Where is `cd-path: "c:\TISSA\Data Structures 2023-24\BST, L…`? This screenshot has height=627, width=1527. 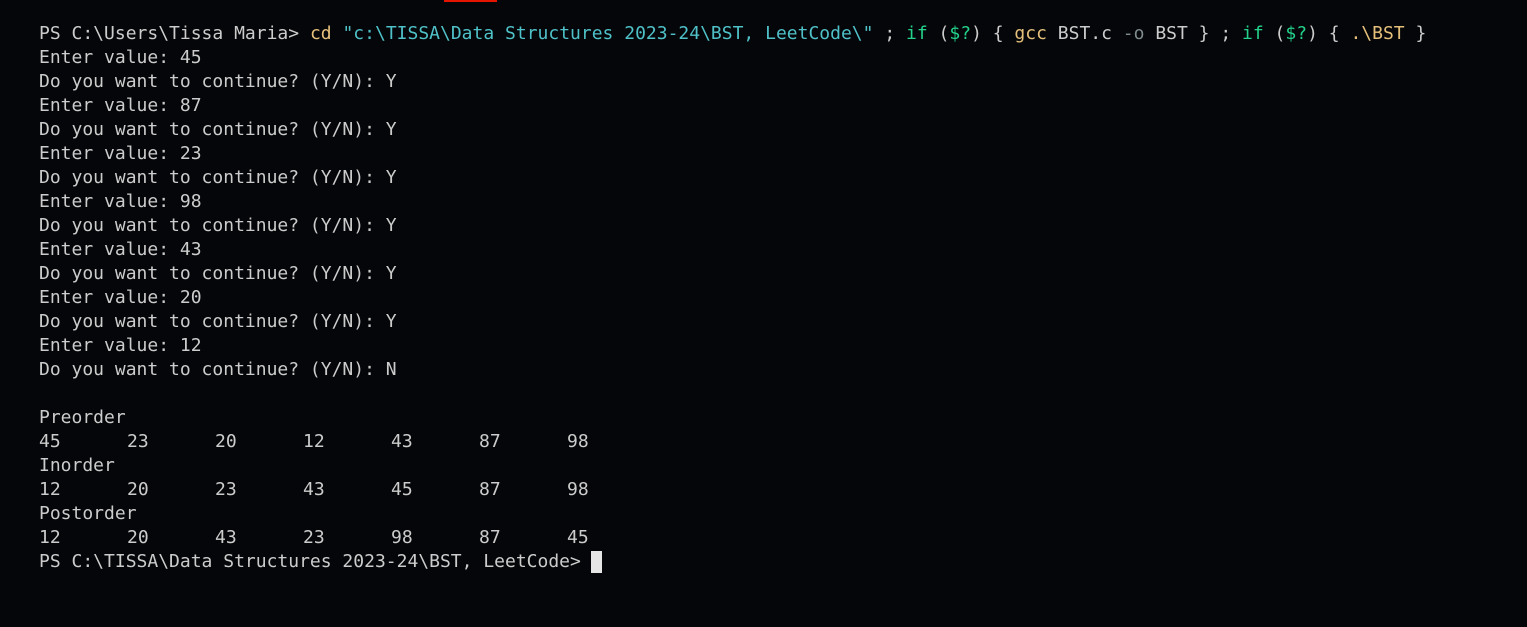 cd-path: "c:\TISSA\Data Structures 2023-24\BST, L… is located at coordinates (608, 33).